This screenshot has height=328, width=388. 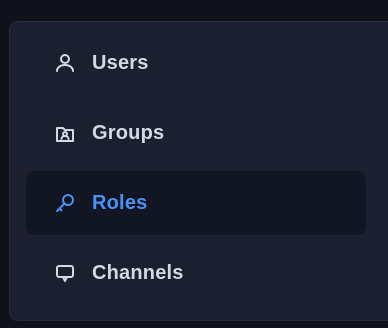 I want to click on sidebar-item-label: Groups, so click(x=128, y=132).